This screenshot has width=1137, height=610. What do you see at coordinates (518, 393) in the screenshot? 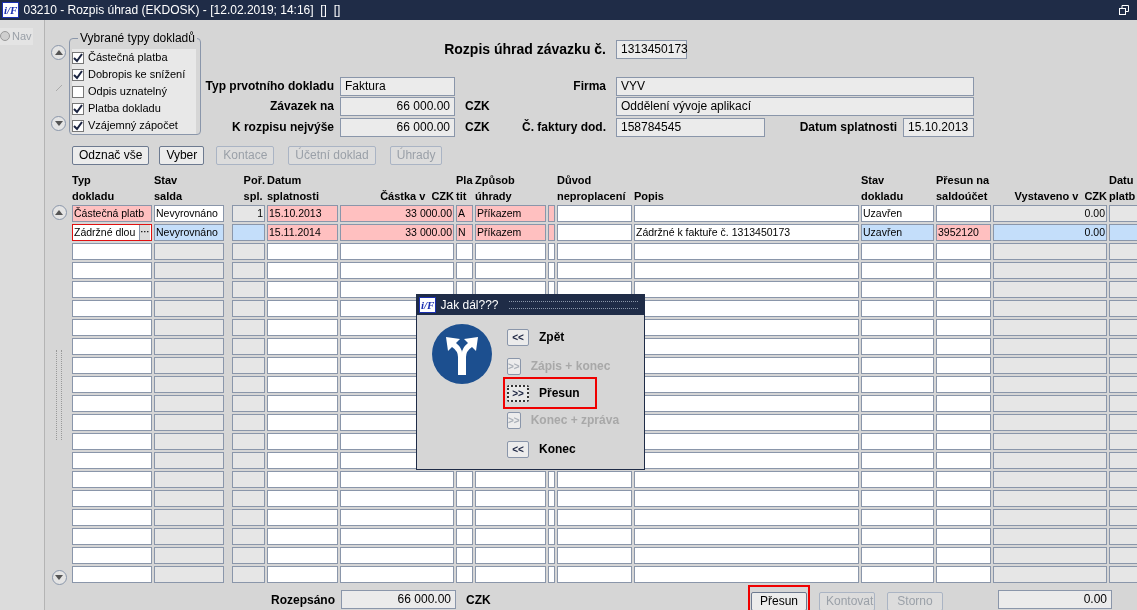
I see `option-button: >>` at bounding box center [518, 393].